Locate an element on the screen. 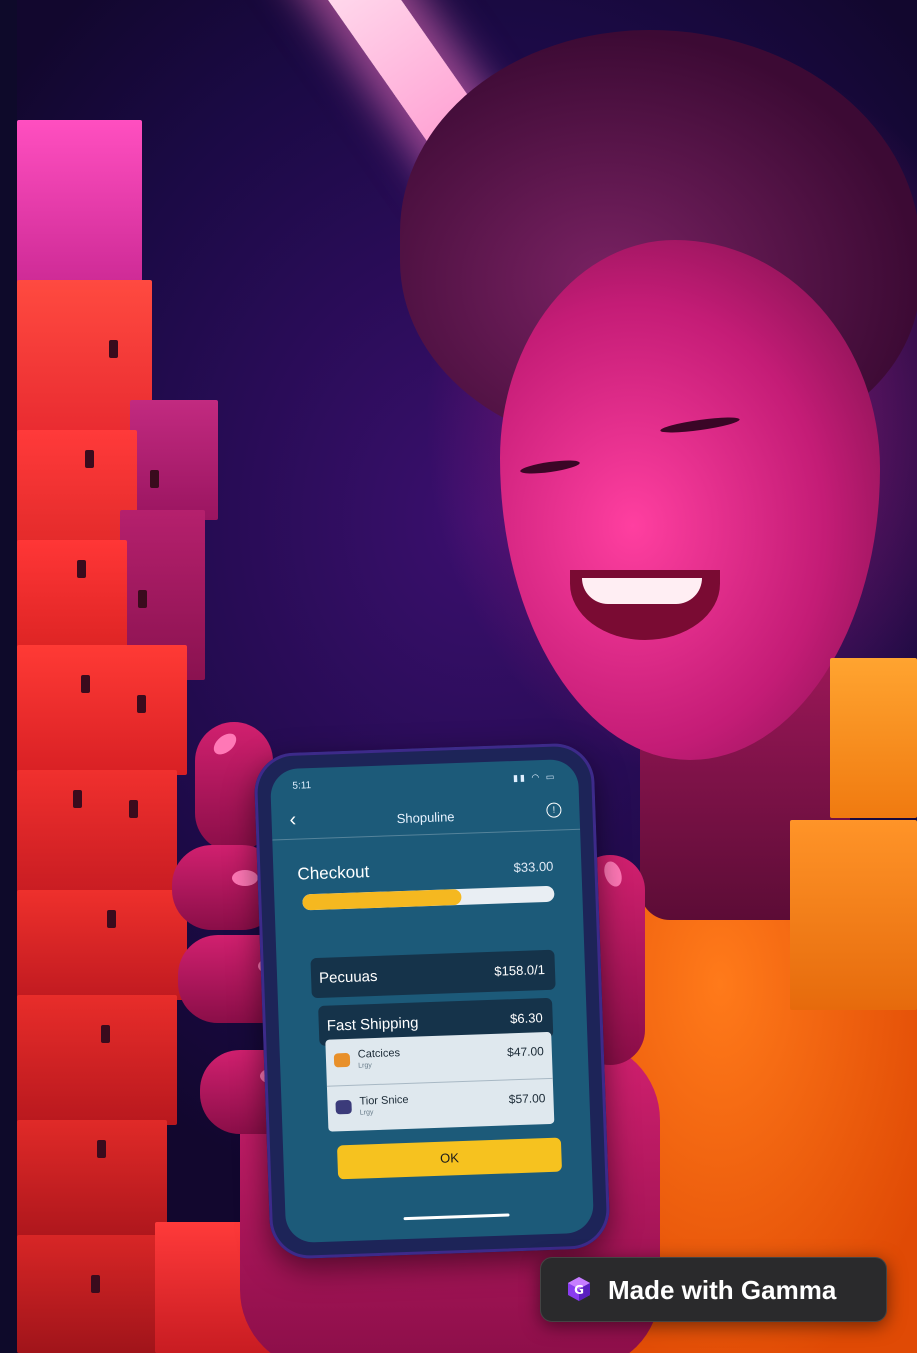 Image resolution: width=917 pixels, height=1353 pixels. item-name: Catcices is located at coordinates (379, 1054).